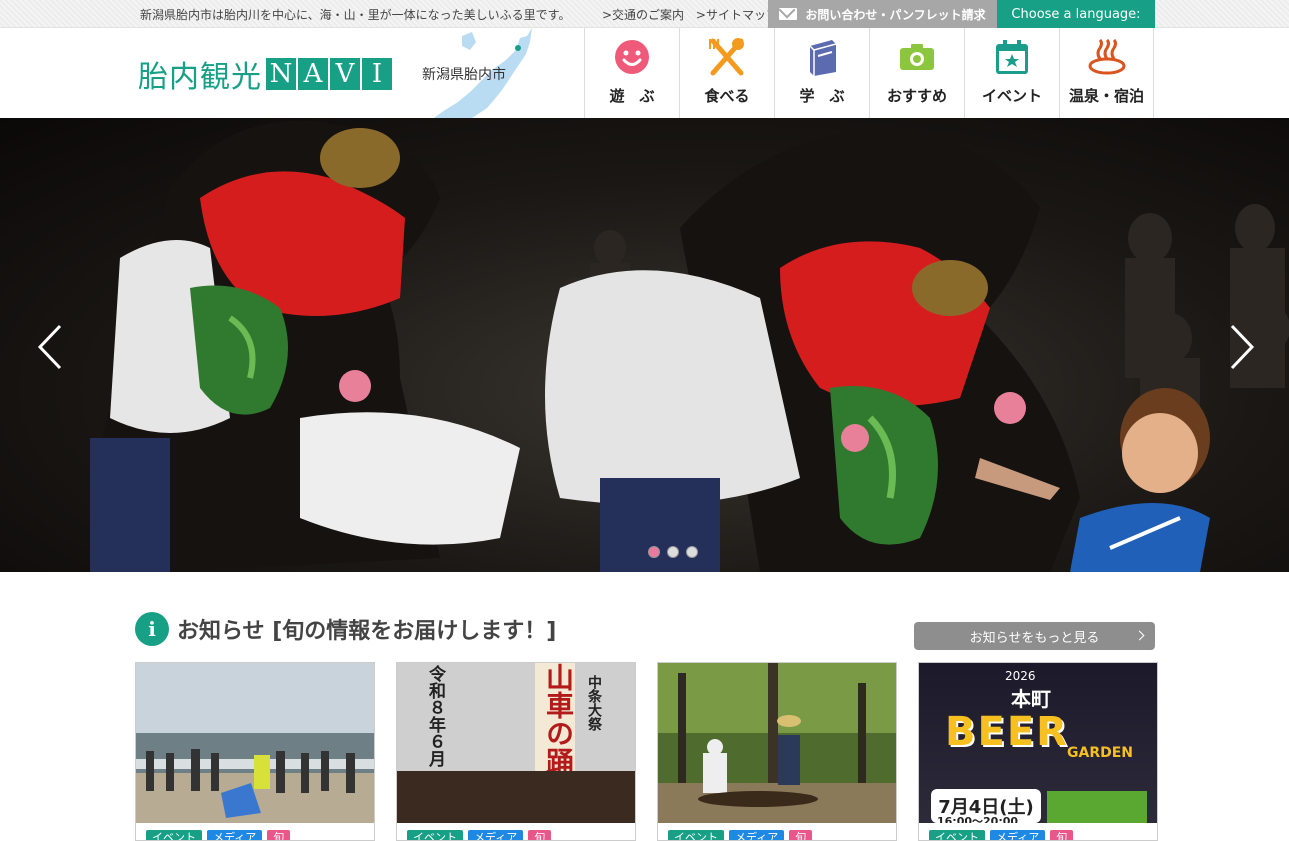  Describe the element at coordinates (377, 74) in the screenshot. I see `logo-letter: I` at that location.